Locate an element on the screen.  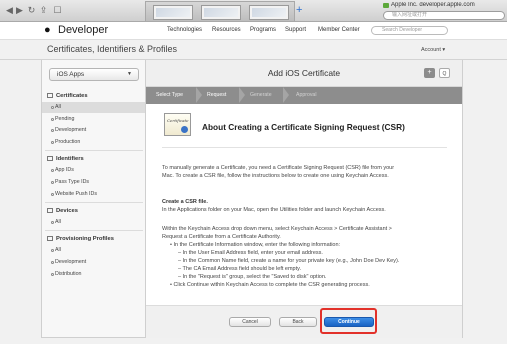
sidebar-item-label: Website Push IDs is located at coordinates (76, 194).